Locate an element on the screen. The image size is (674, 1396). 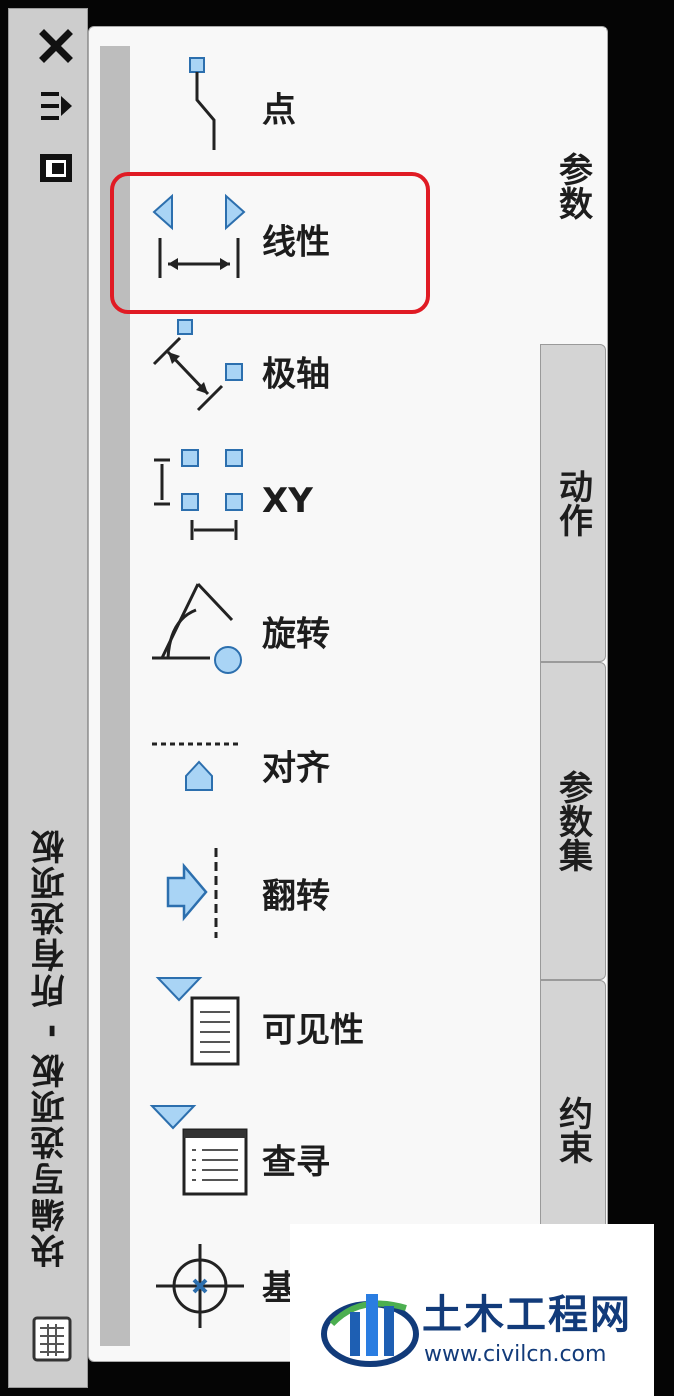
auto-hide-icon is located at coordinates (56, 106).